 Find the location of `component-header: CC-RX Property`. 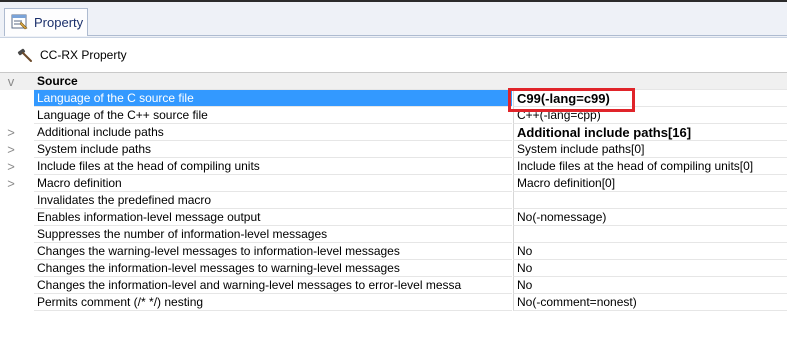

component-header: CC-RX Property is located at coordinates (393, 55).